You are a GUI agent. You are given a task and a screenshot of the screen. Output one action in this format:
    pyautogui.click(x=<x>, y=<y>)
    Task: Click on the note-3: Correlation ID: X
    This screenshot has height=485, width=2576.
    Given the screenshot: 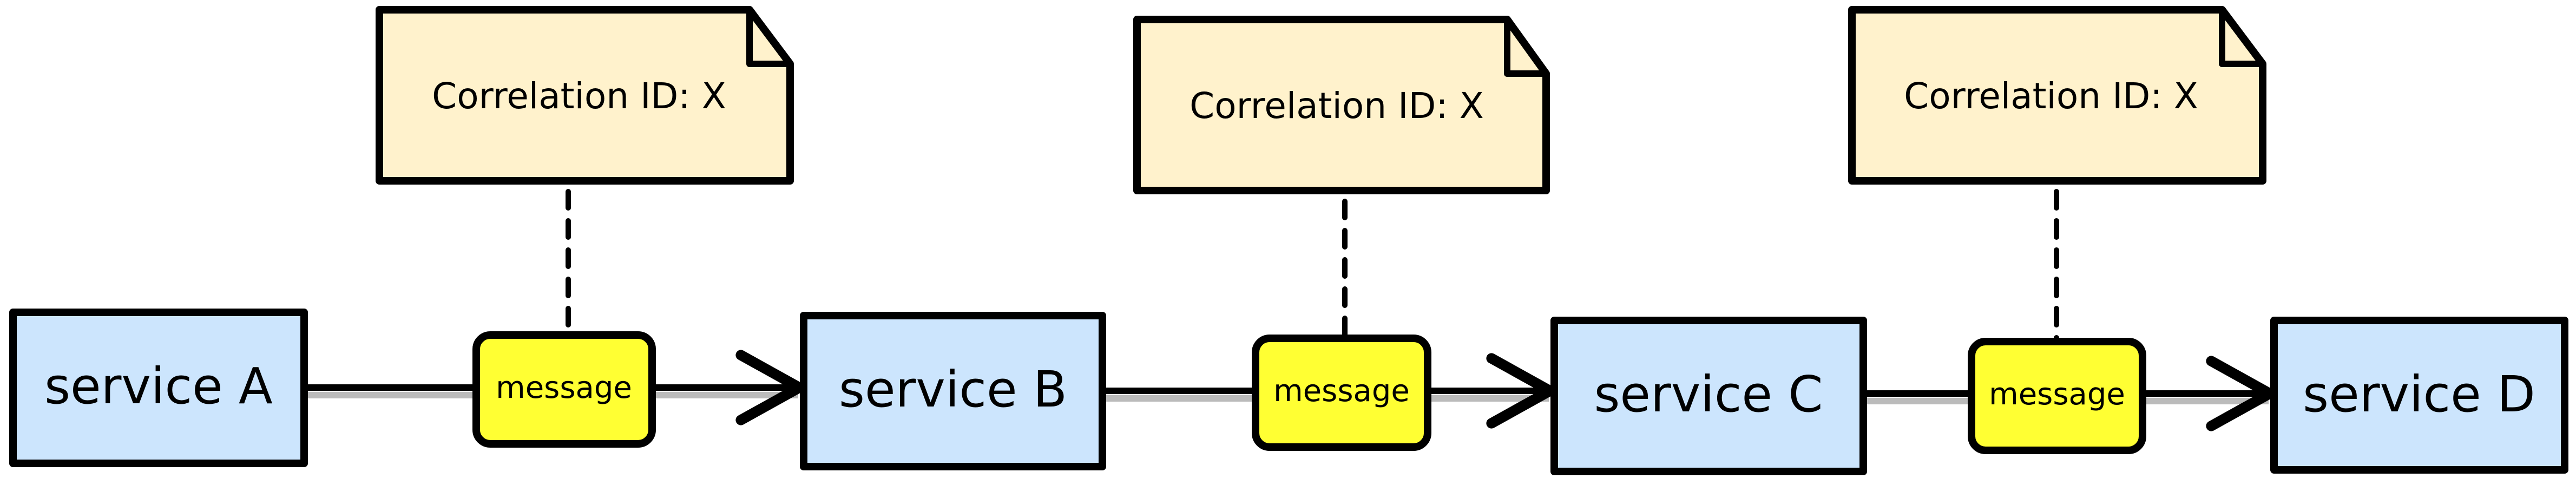 What is the action you would take?
    pyautogui.click(x=2057, y=96)
    